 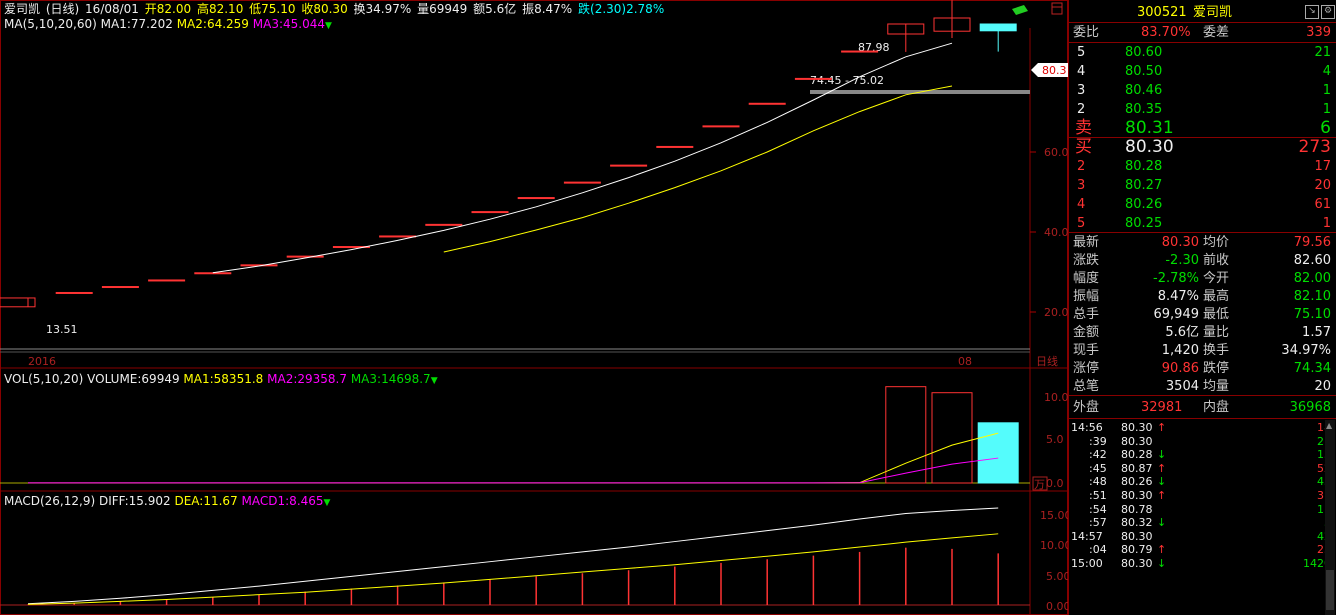 What do you see at coordinates (1054, 561) in the screenshot?
I see `macd-axis: 15.00 10.00 5.00 0.00` at bounding box center [1054, 561].